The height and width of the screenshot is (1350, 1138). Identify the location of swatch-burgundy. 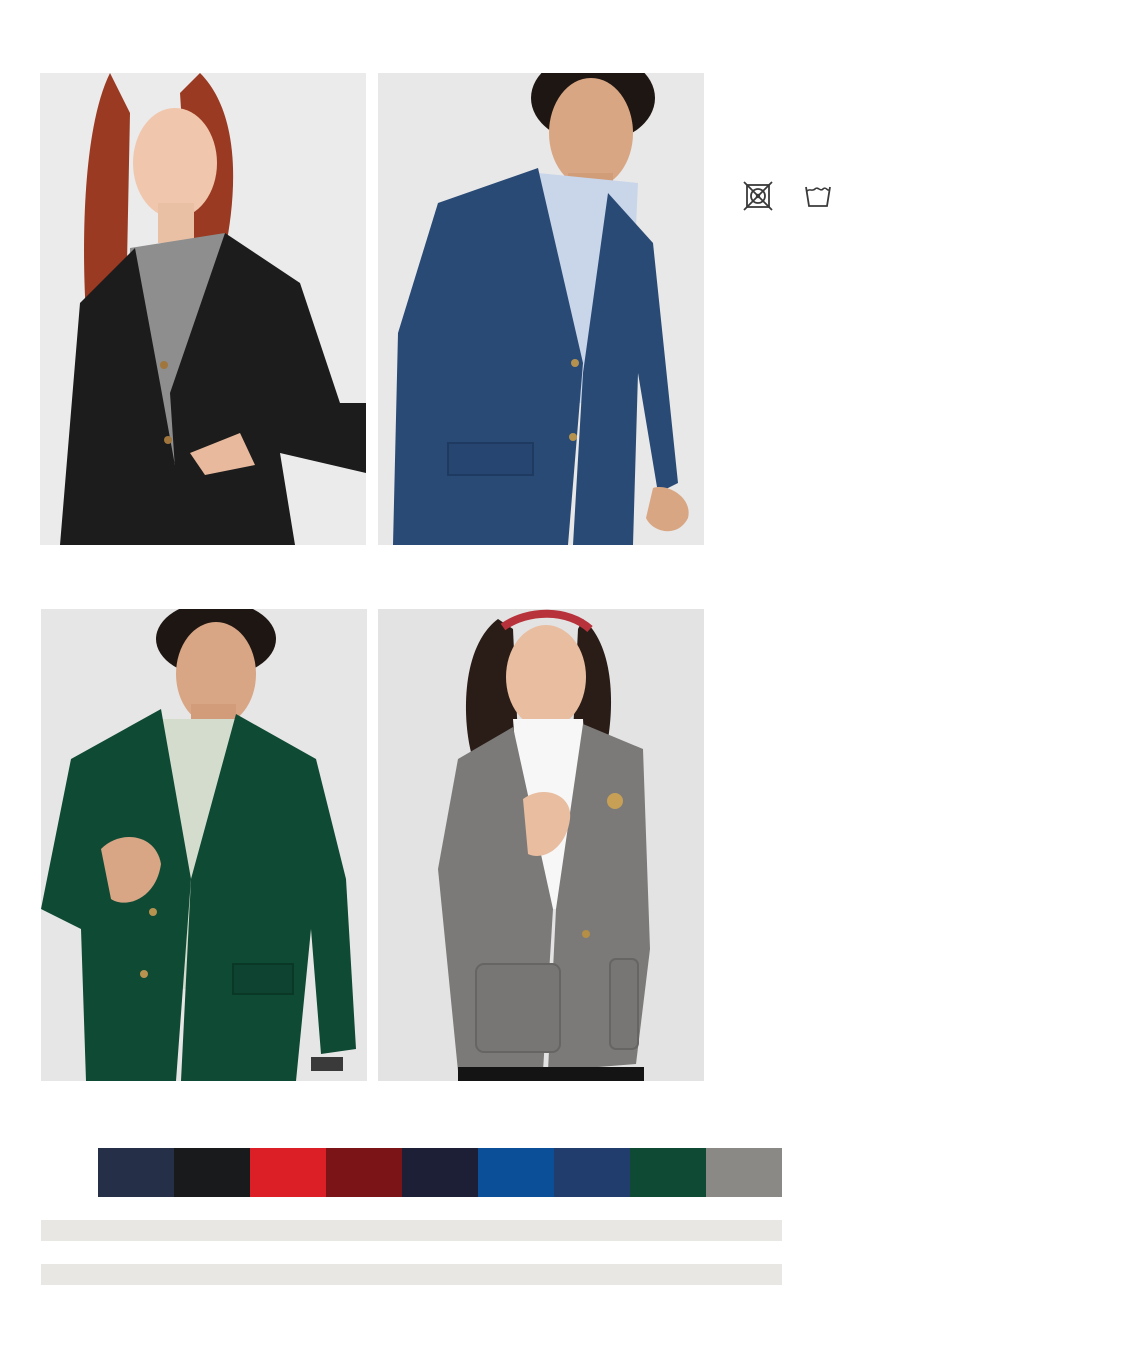
(364, 1172).